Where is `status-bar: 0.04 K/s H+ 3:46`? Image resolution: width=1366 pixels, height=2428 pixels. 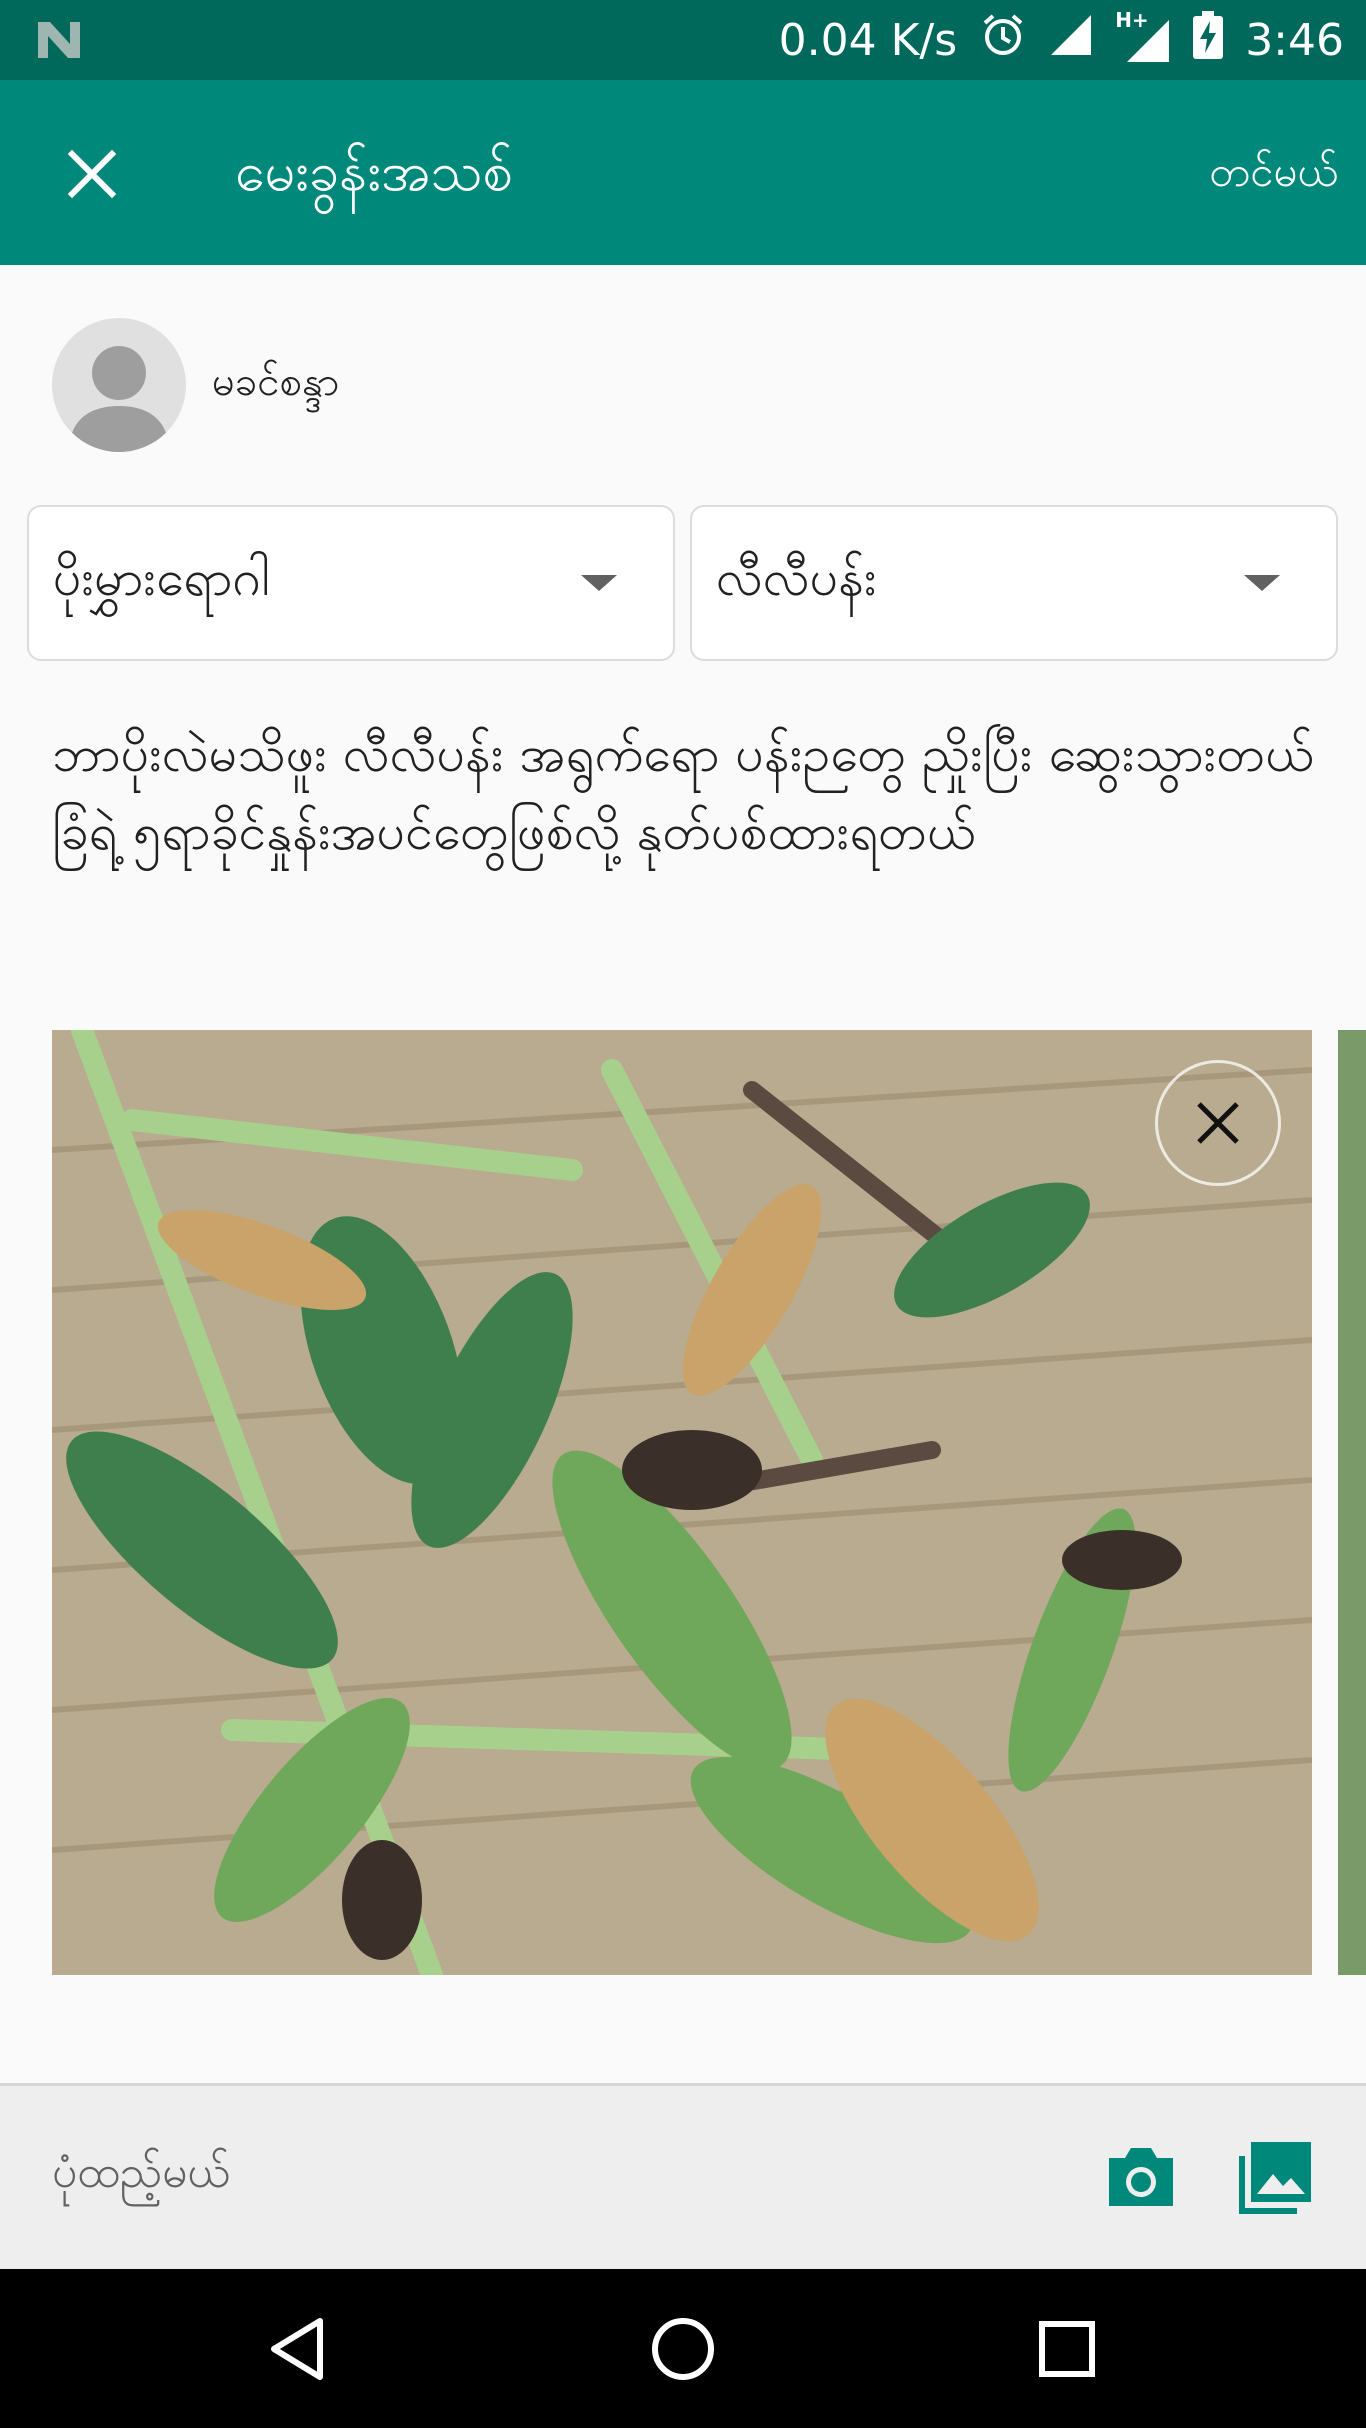
status-bar: 0.04 K/s H+ 3:46 is located at coordinates (683, 40).